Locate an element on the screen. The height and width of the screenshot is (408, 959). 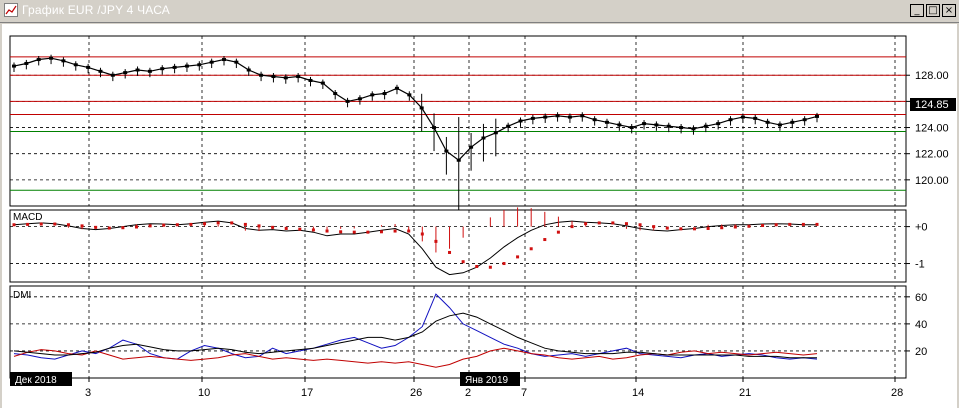
x-tick-label: 28 is located at coordinates (897, 393).